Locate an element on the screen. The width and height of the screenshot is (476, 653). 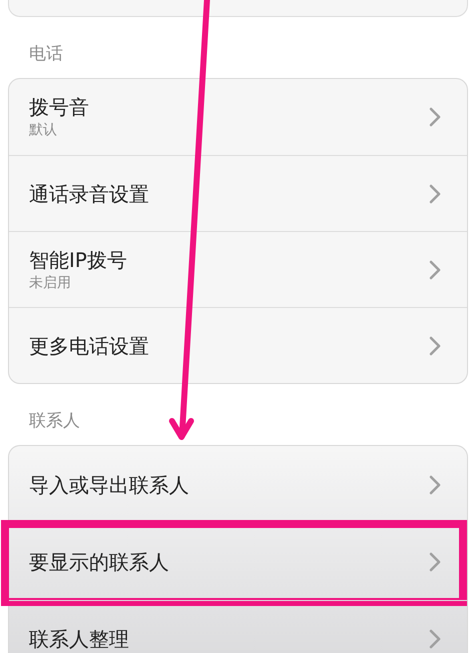
row-title: 通话录音设置 is located at coordinates (89, 193).